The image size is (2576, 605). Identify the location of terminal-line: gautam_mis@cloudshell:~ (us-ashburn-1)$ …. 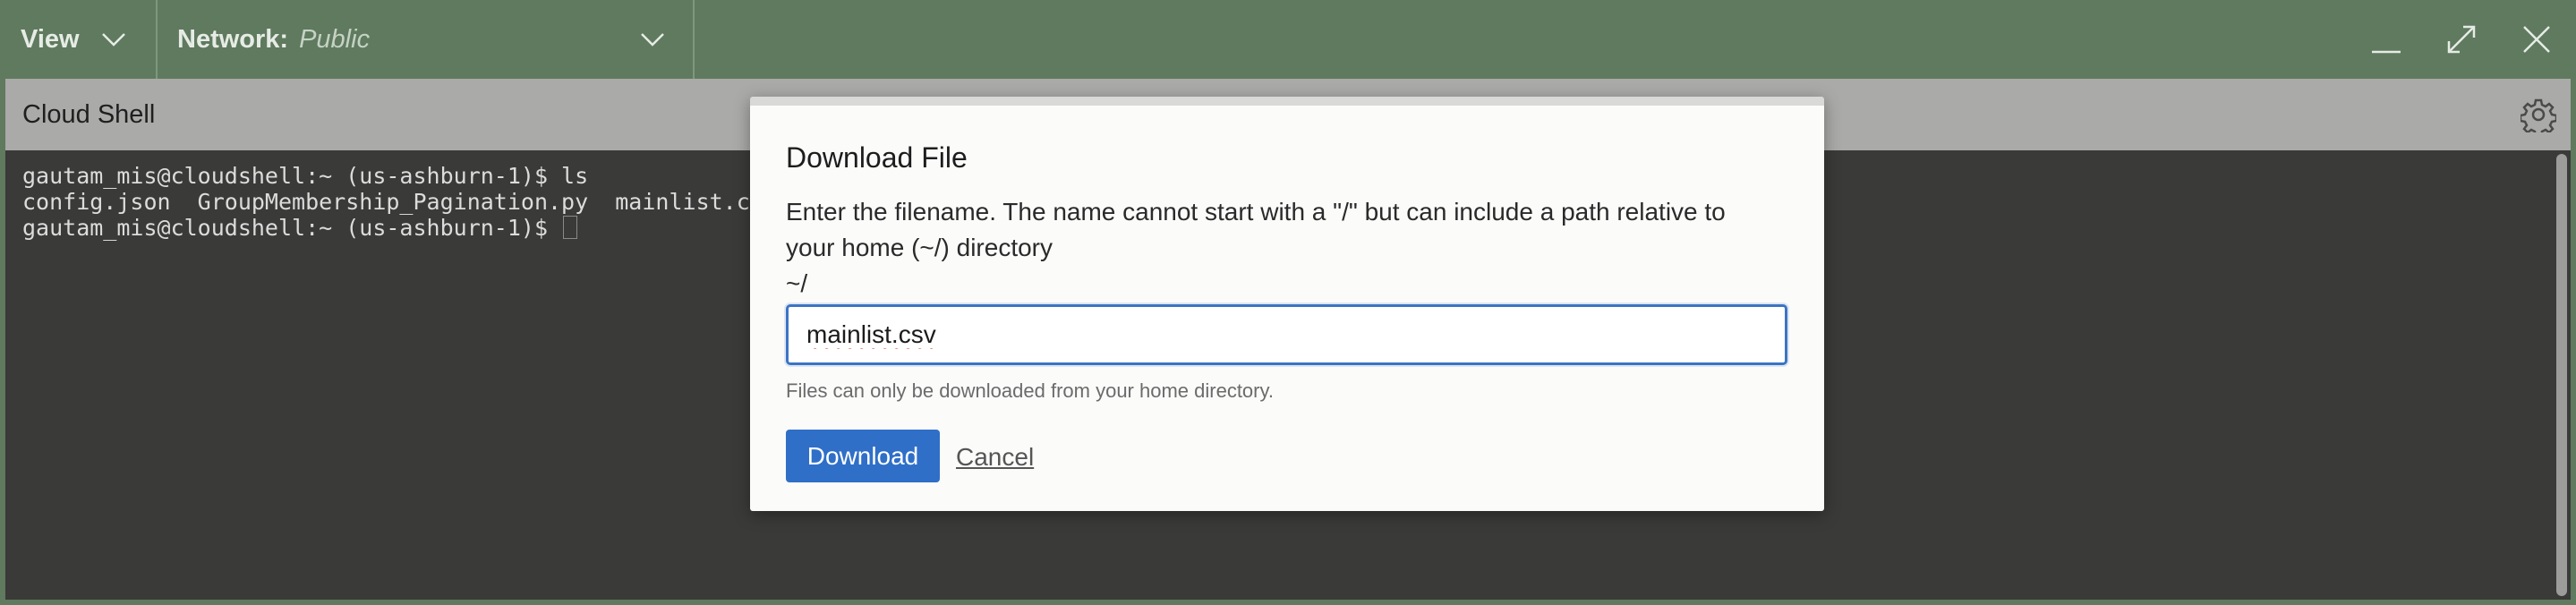
(305, 176).